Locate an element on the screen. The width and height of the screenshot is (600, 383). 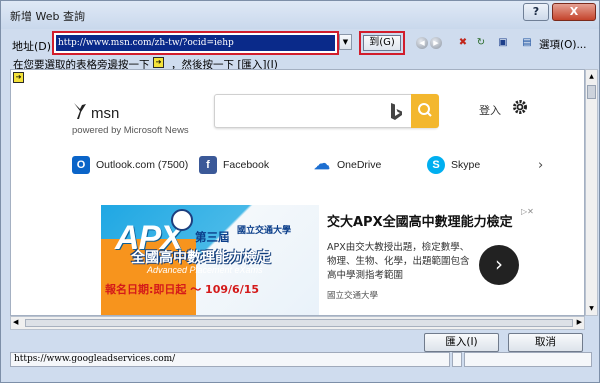
msn-brand: msn is located at coordinates (105, 113).